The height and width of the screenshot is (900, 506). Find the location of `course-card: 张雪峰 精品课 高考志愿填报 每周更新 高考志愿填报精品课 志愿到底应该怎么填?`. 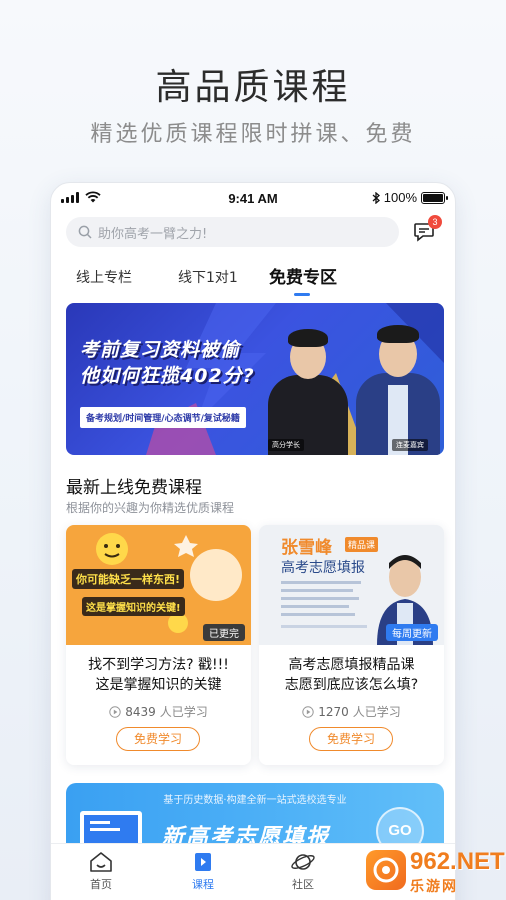

course-card: 张雪峰 精品课 高考志愿填报 每周更新 高考志愿填报精品课 志愿到底应该怎么填? is located at coordinates (351, 645).